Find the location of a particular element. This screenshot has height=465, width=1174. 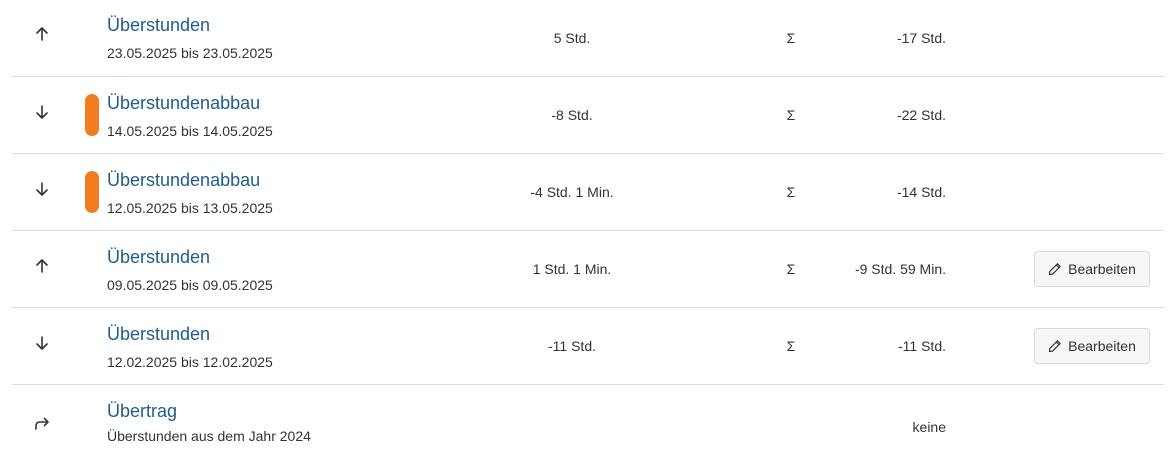

entry-amount: 5 Std. is located at coordinates (572, 38).